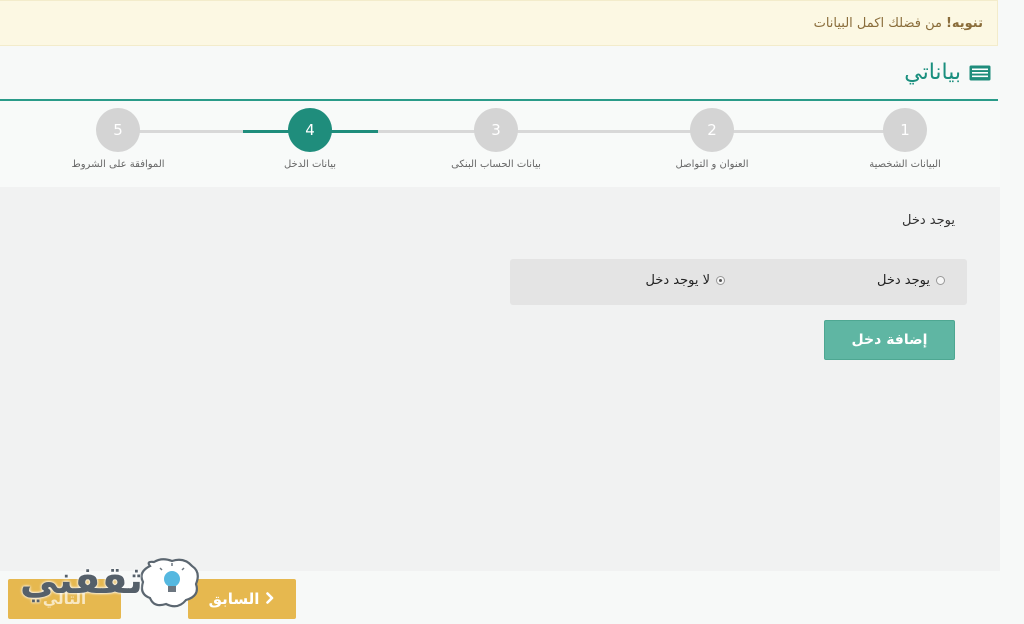  What do you see at coordinates (169, 583) in the screenshot?
I see `lightbulb-icon` at bounding box center [169, 583].